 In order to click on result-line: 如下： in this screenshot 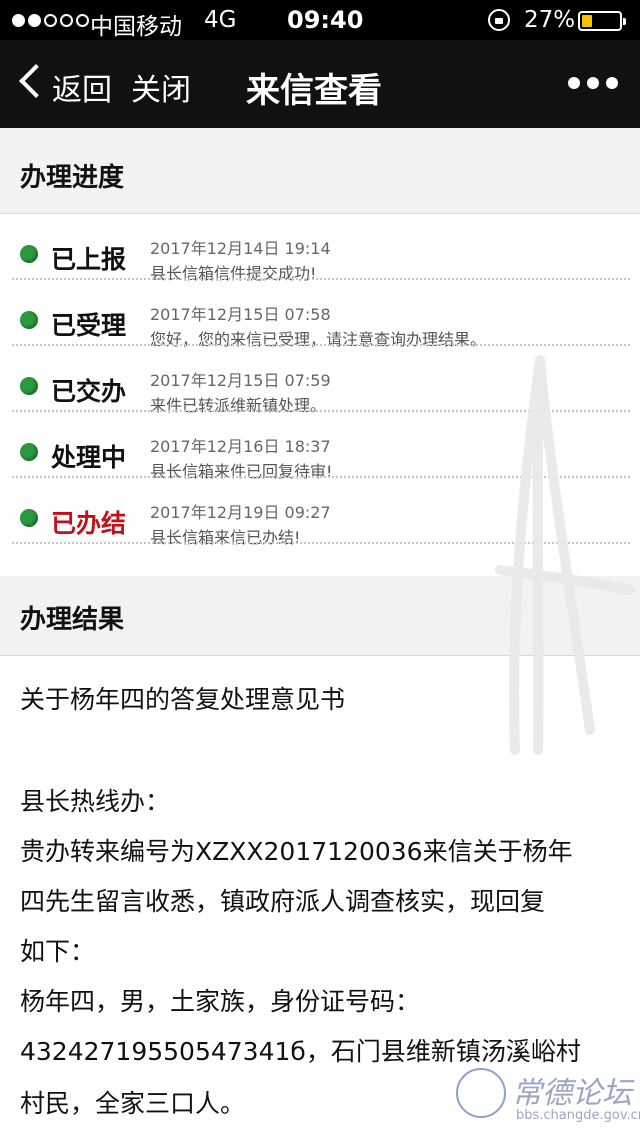, I will do `click(58, 951)`.